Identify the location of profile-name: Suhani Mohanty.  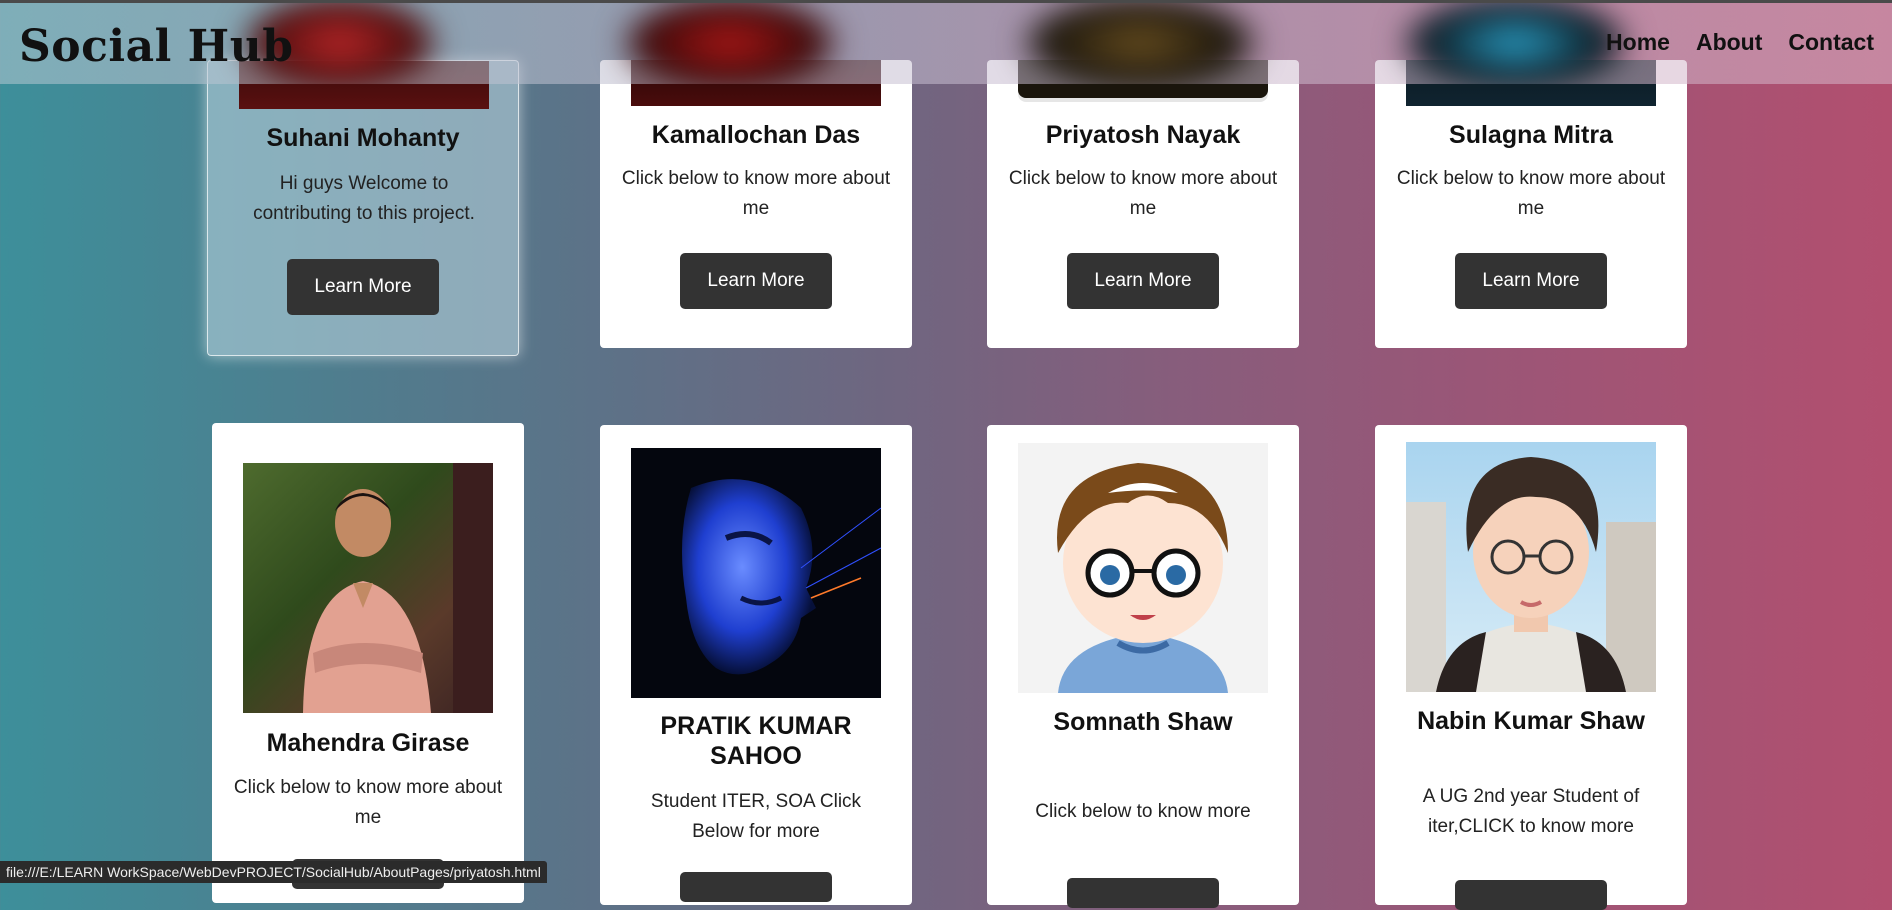
(363, 138).